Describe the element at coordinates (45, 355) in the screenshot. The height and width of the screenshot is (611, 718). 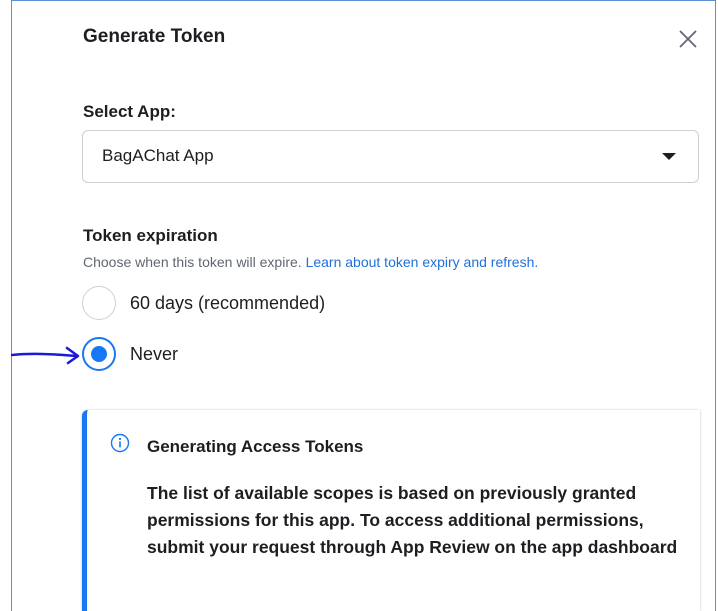
I see `hand-drawn-arrow-icon` at that location.